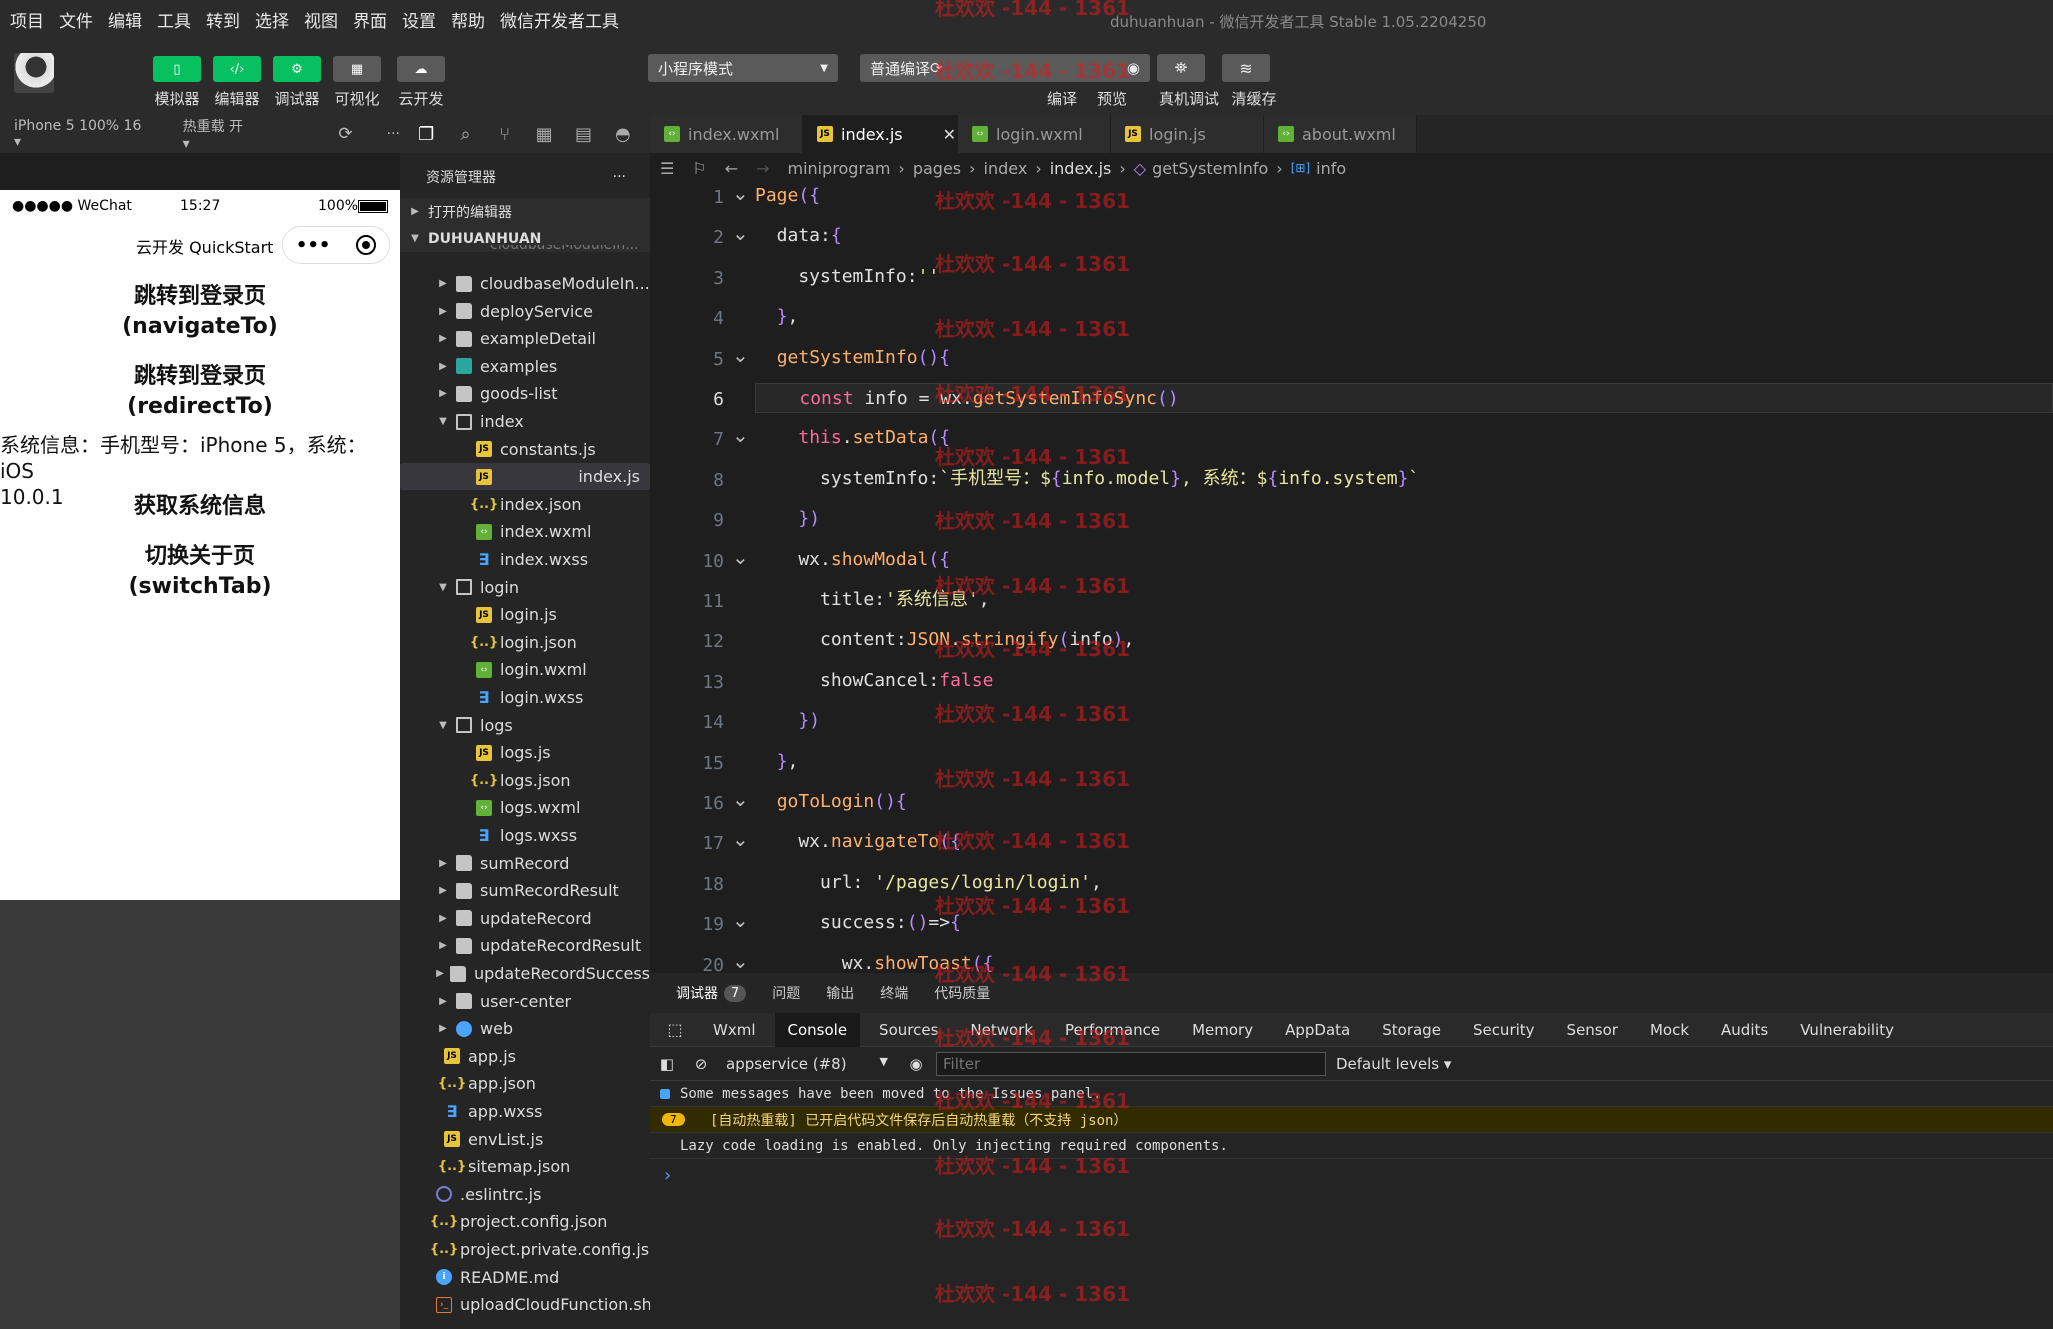  Describe the element at coordinates (817, 1029) in the screenshot. I see `devtools-tab: Console` at that location.